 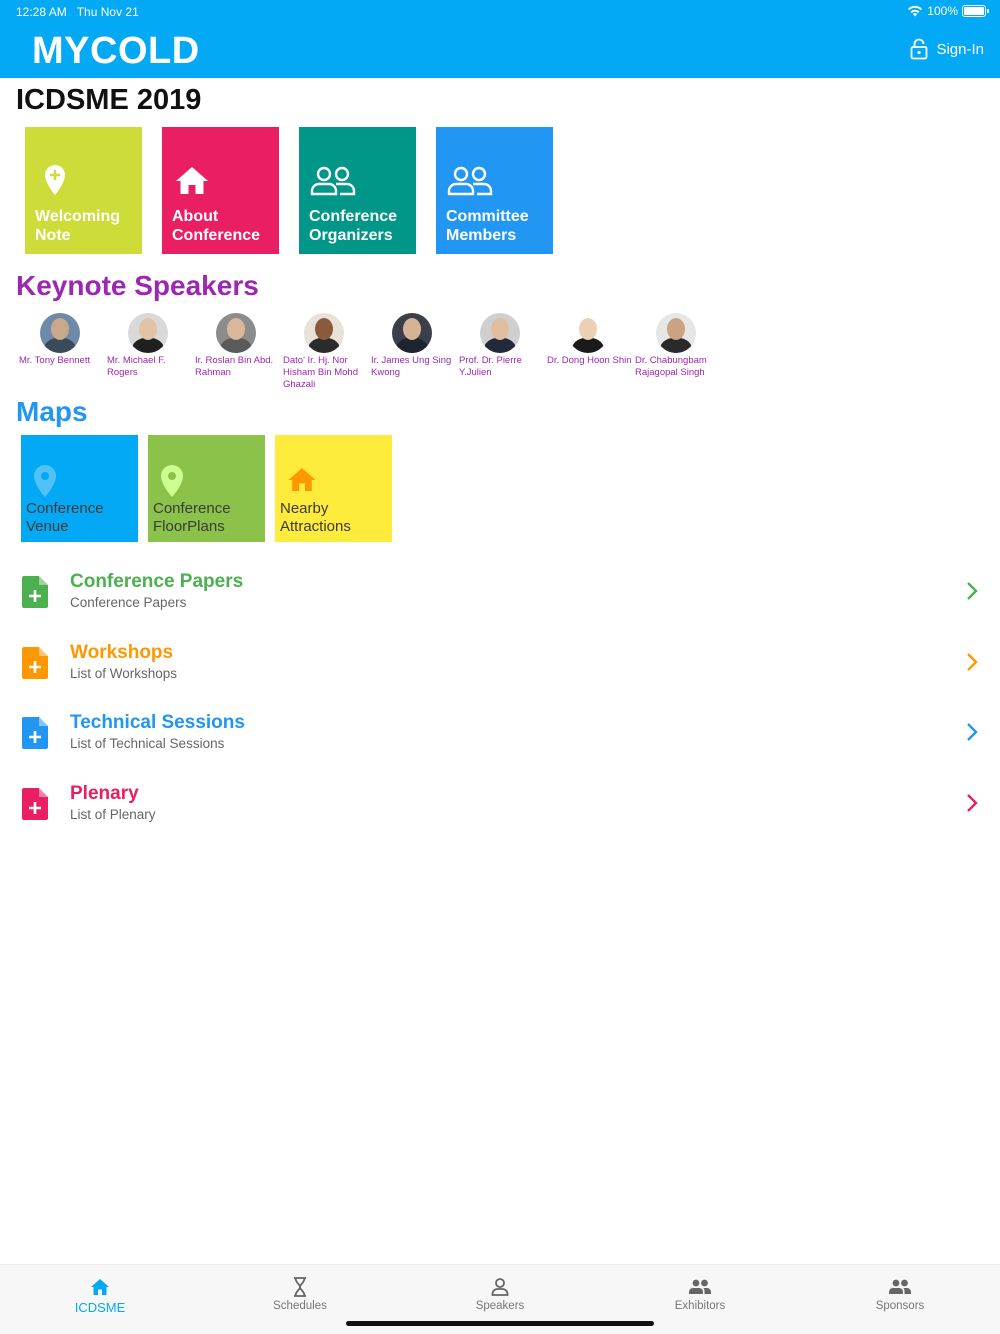 I want to click on tab-label: Sponsors, so click(x=900, y=1306).